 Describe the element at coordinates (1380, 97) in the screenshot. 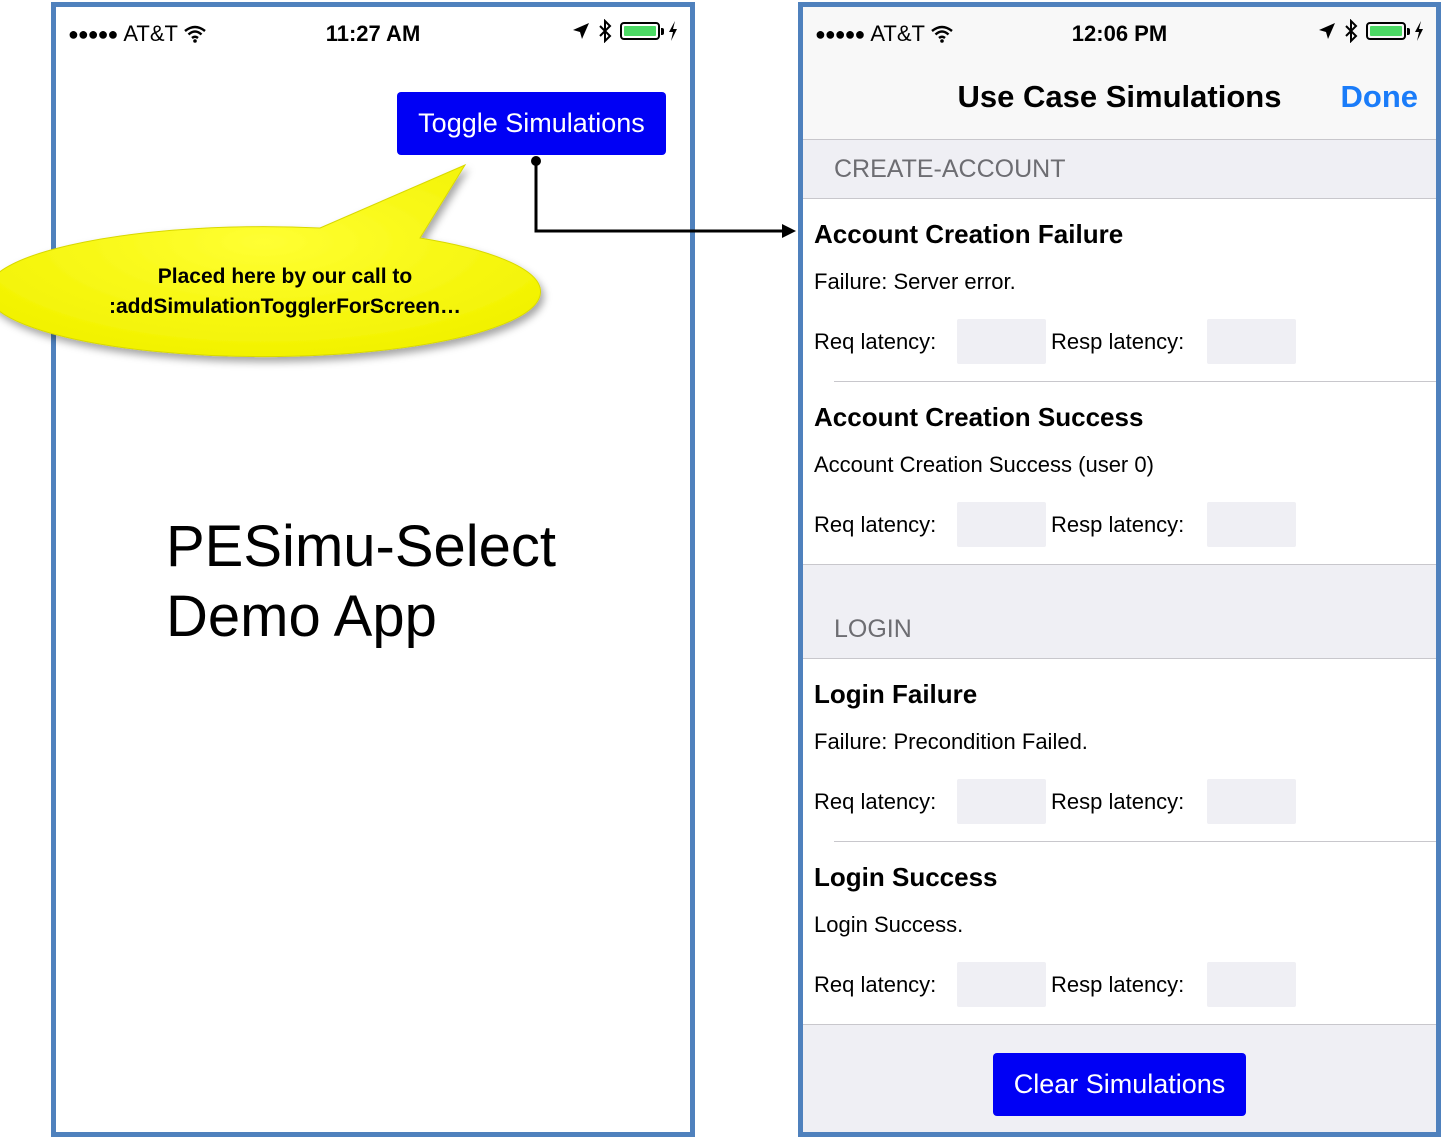

I see `done-button: Done` at that location.